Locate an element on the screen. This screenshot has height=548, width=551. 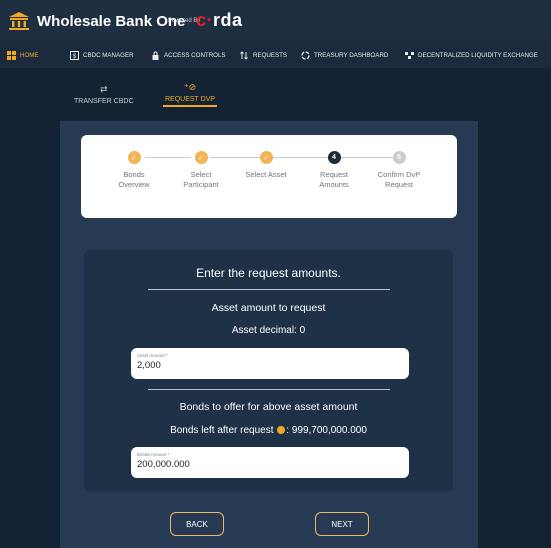
step-request-amounts: 4 Request Amounts is located at coordinates (334, 170).